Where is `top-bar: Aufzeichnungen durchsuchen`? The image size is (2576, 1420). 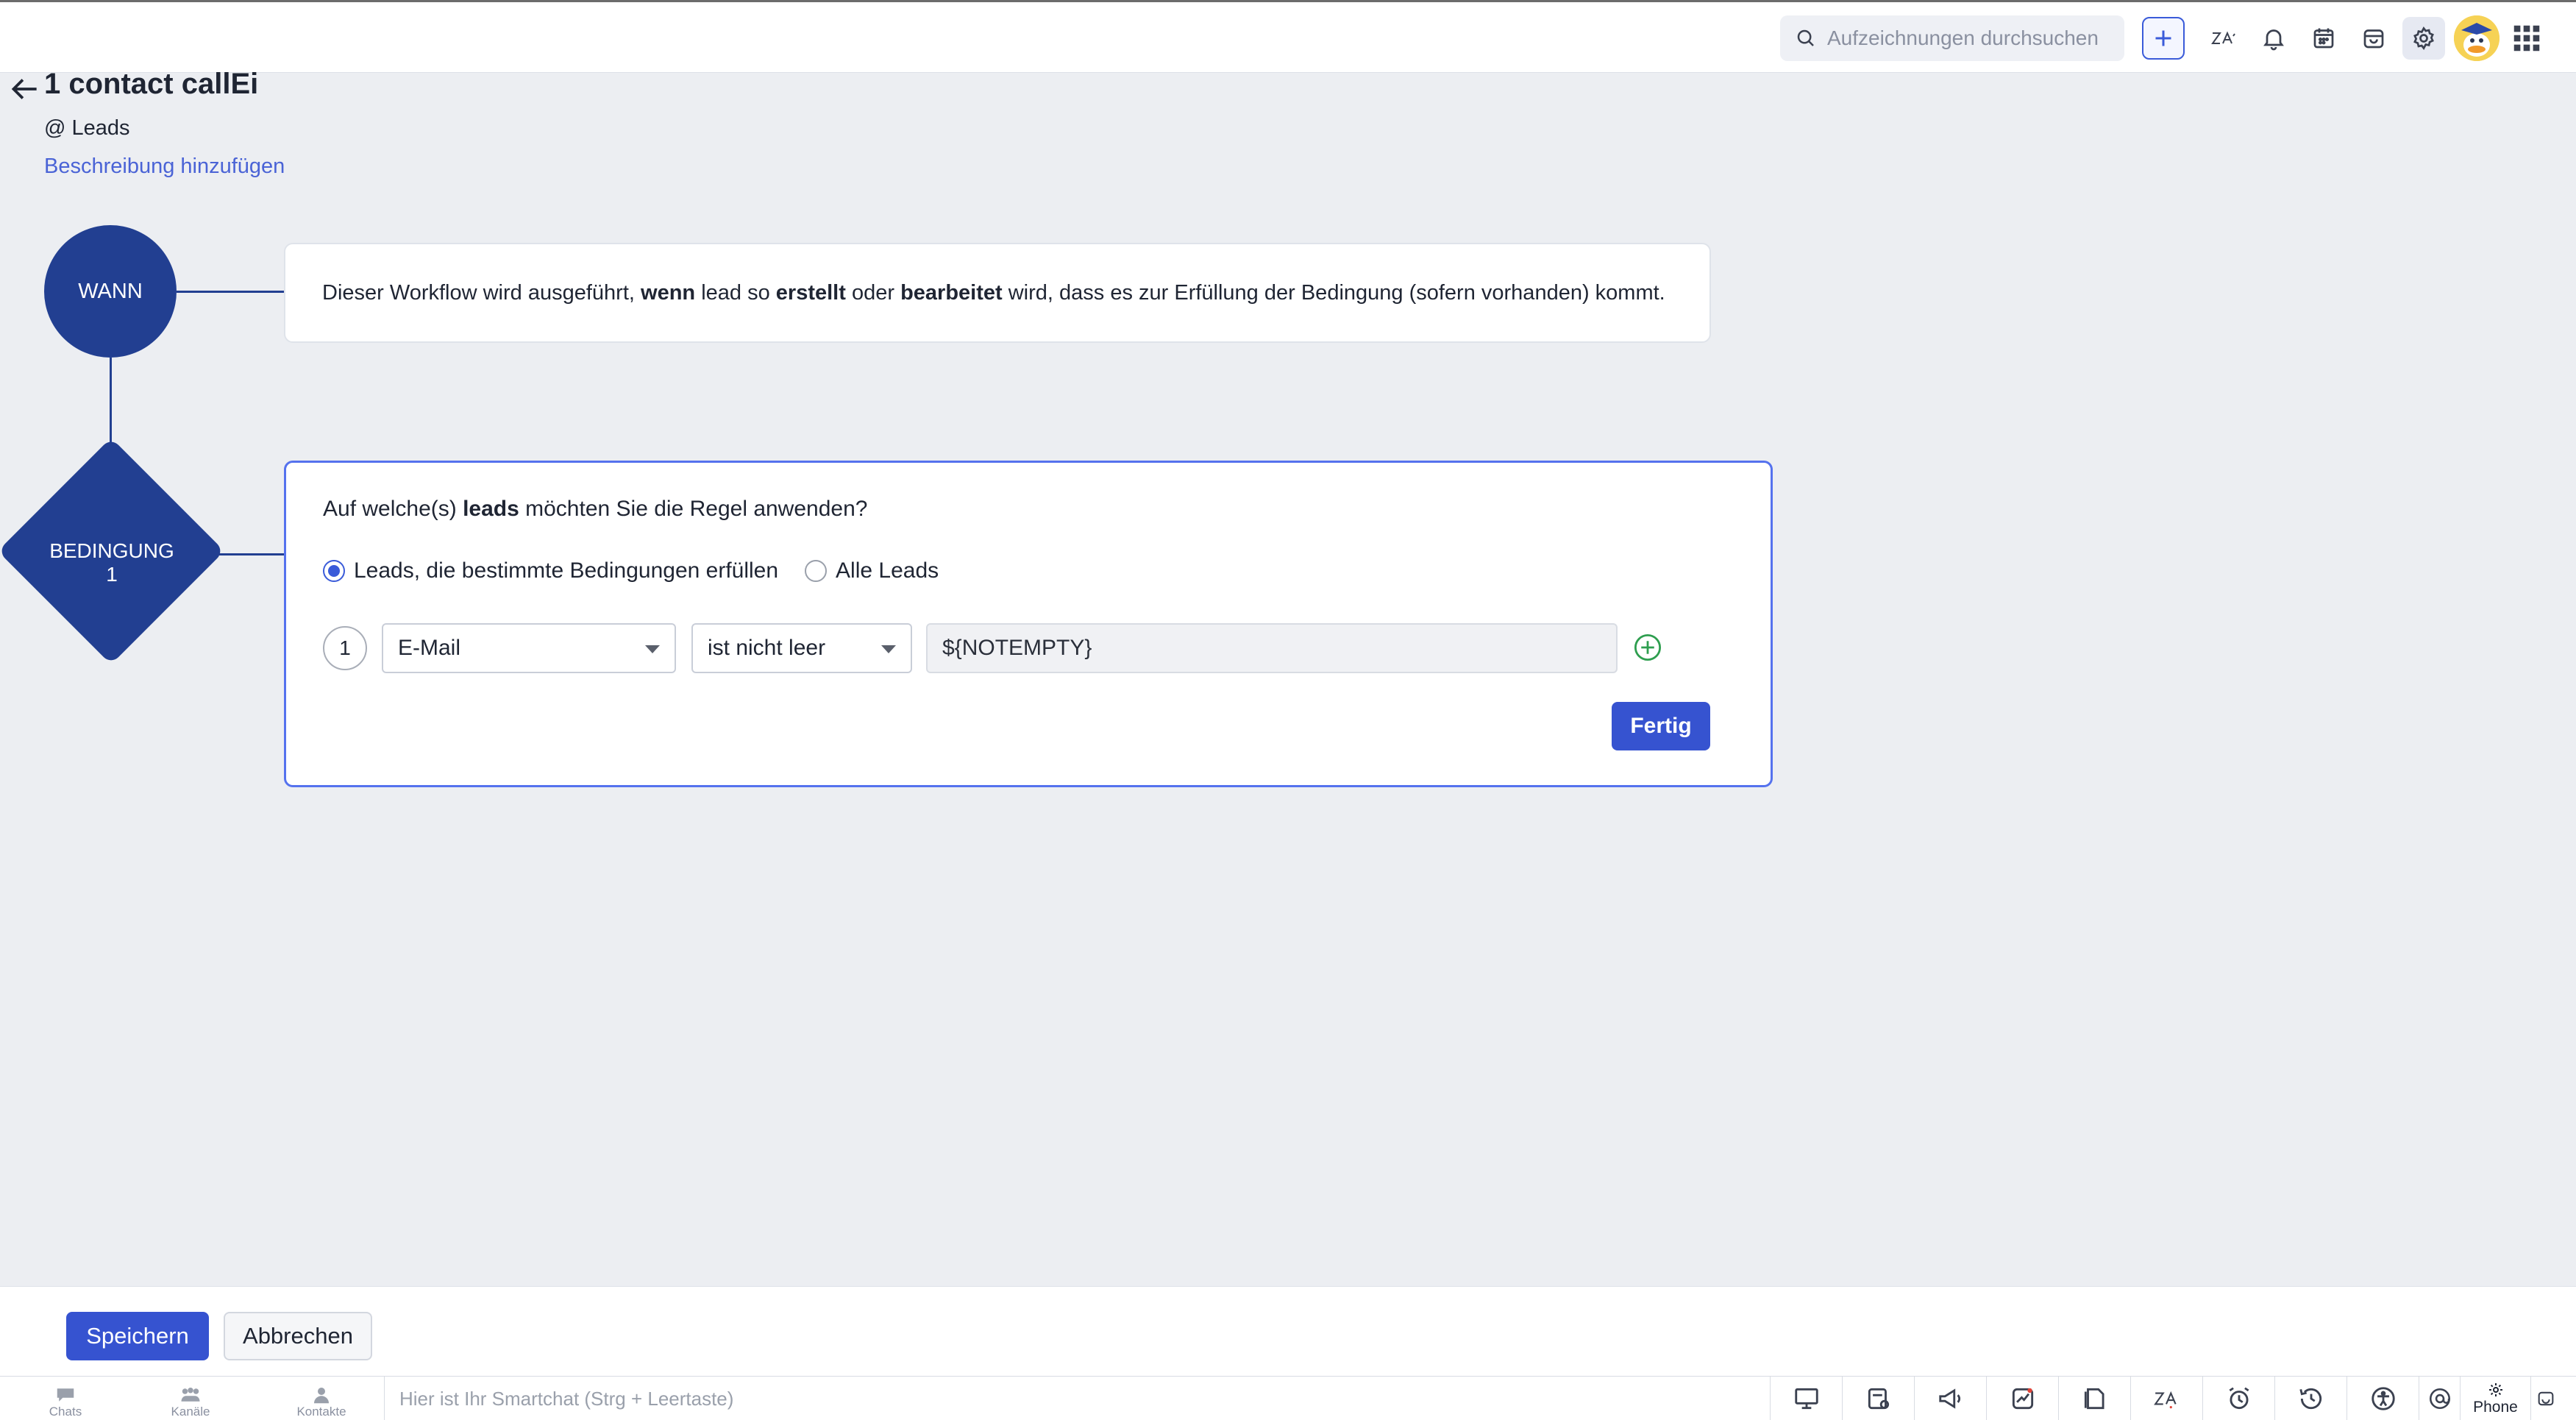 top-bar: Aufzeichnungen durchsuchen is located at coordinates (1288, 36).